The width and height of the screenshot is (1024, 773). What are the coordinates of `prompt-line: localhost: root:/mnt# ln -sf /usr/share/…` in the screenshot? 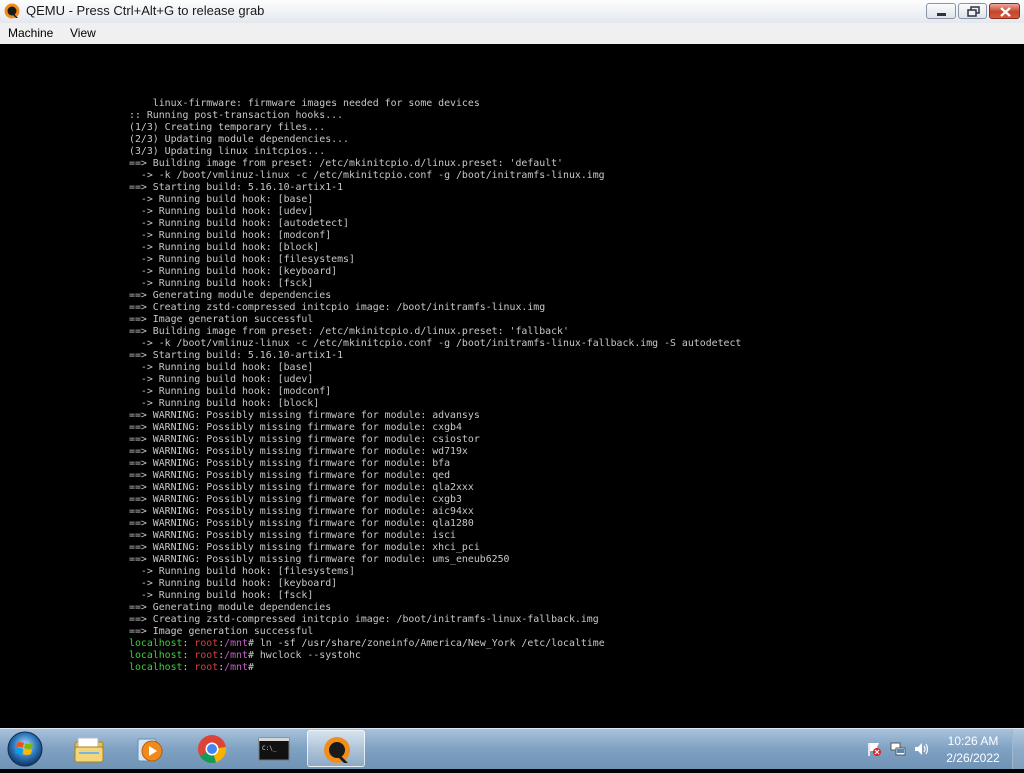 It's located at (435, 644).